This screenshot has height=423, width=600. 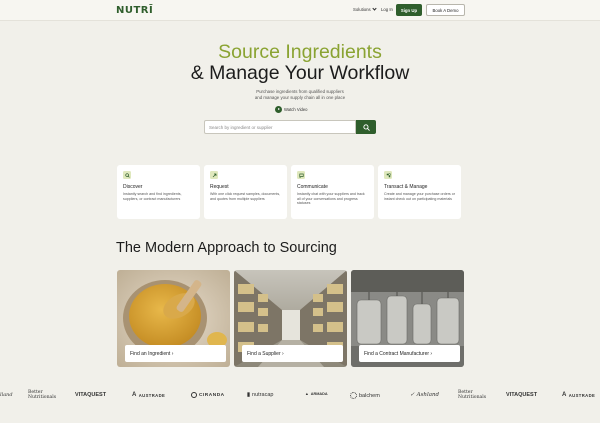 What do you see at coordinates (280, 127) in the screenshot?
I see `search-input` at bounding box center [280, 127].